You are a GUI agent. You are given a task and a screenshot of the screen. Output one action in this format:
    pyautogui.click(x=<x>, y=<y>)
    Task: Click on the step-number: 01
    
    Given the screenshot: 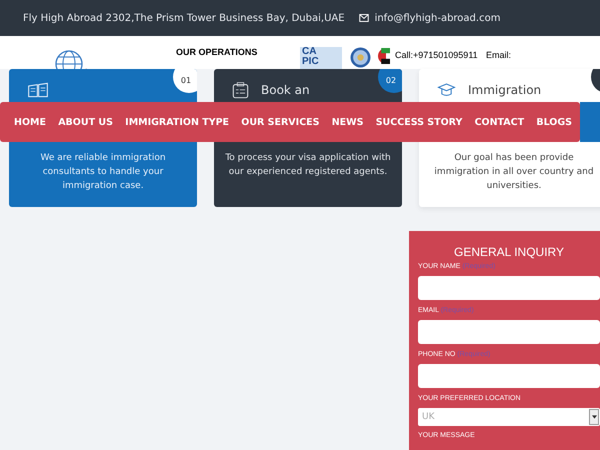 What is the action you would take?
    pyautogui.click(x=185, y=81)
    